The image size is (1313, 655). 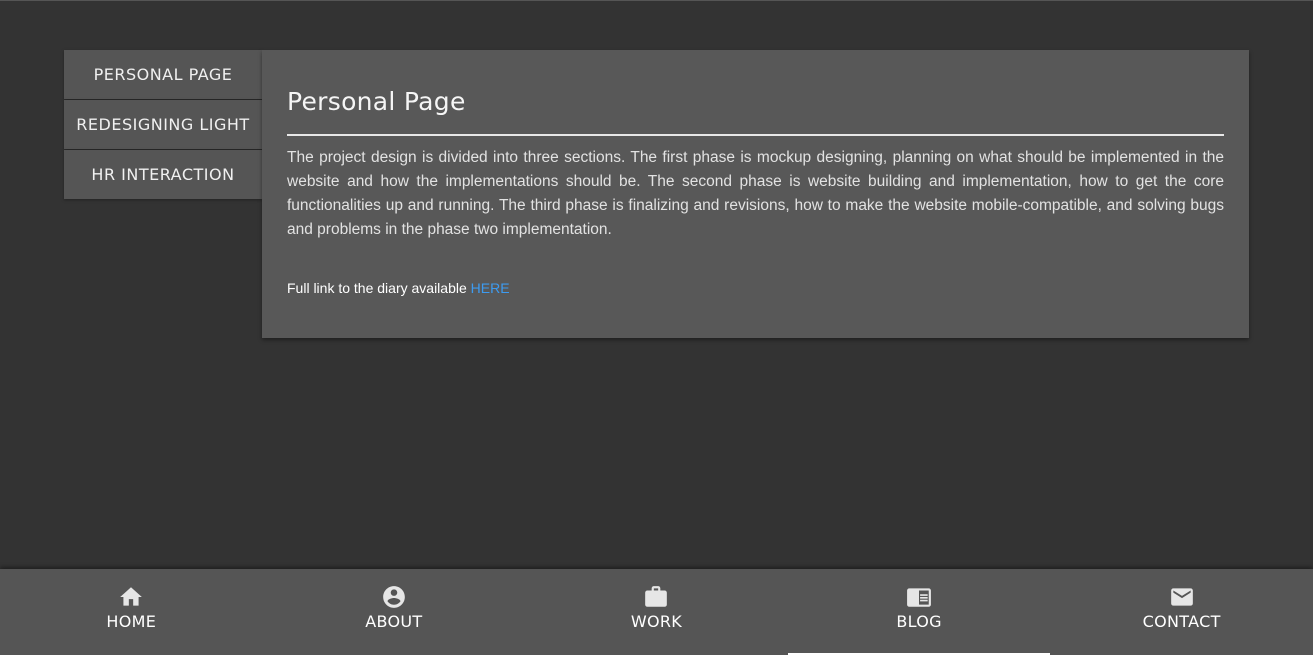 I want to click on side-tab-hr-interaction: HR INTERACTION, so click(x=163, y=174).